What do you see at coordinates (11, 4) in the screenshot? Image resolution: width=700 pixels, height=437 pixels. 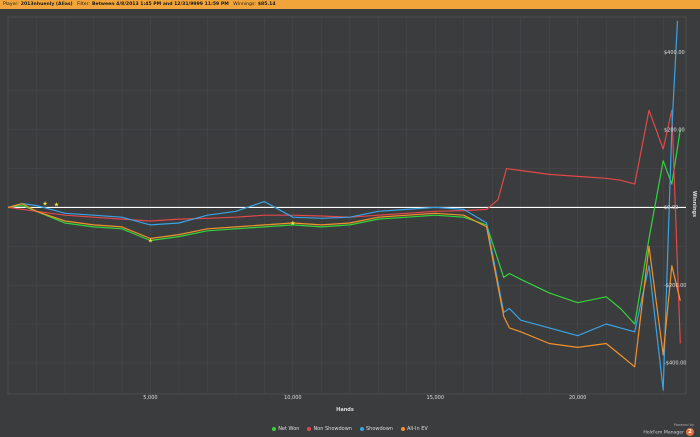 I see `player-label: Player:` at bounding box center [11, 4].